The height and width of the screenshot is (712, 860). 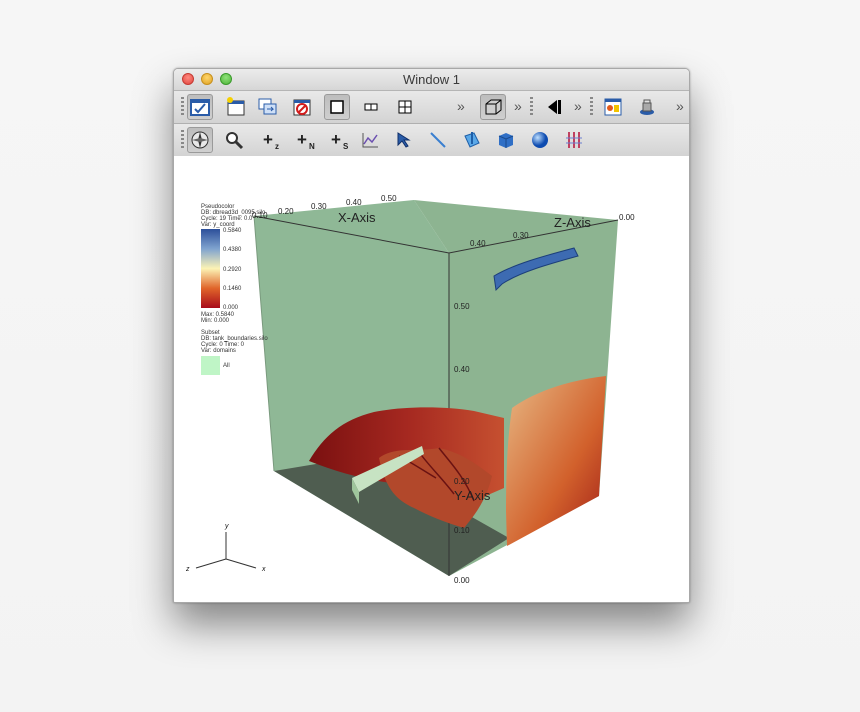 I want to click on x-tick-4: 0.50, so click(x=389, y=198).